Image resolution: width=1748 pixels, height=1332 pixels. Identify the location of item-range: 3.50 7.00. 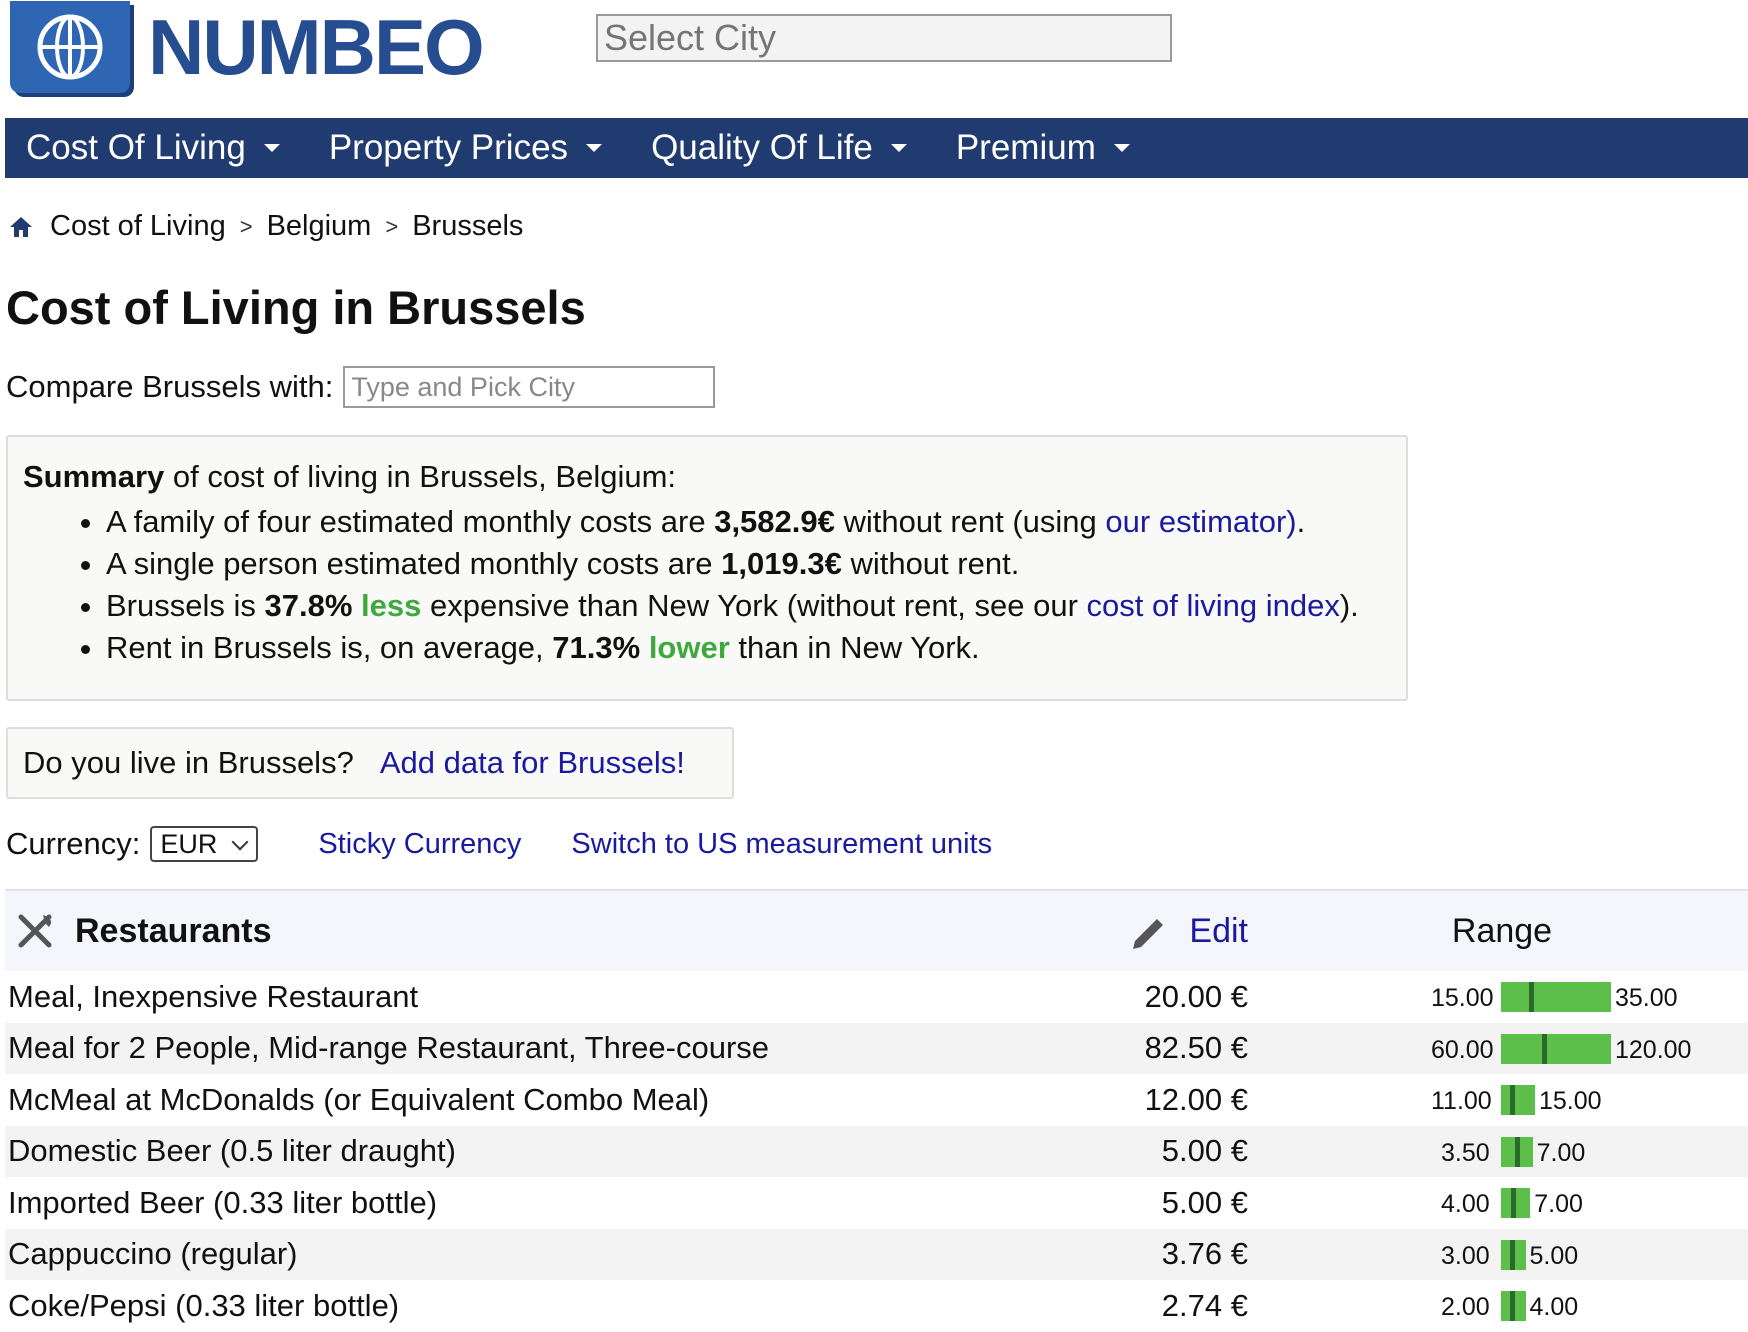
(1502, 1151).